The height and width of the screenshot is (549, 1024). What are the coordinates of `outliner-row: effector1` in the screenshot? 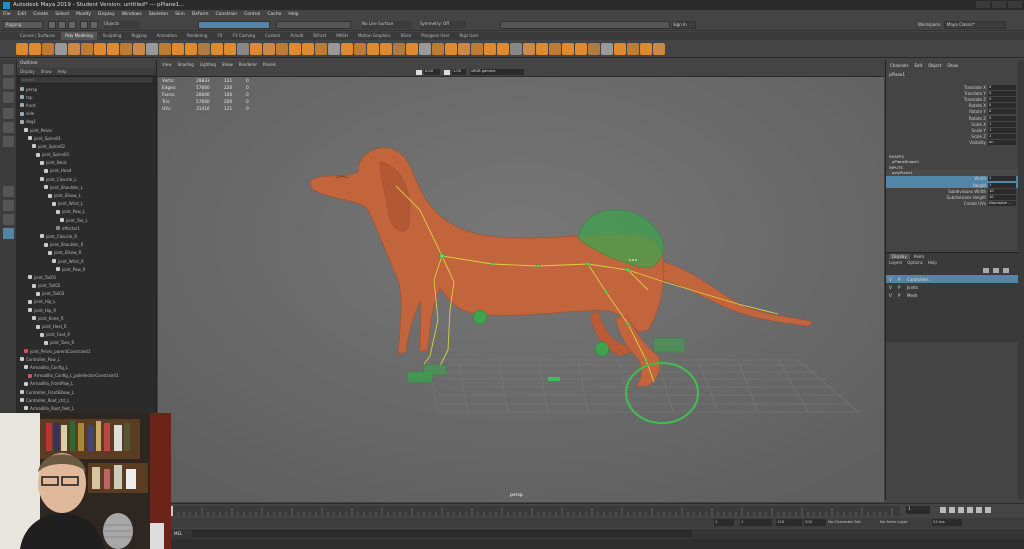 It's located at (86, 228).